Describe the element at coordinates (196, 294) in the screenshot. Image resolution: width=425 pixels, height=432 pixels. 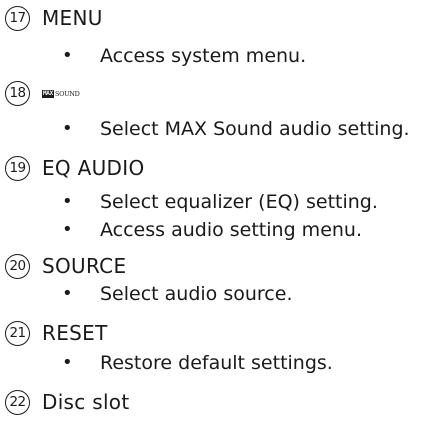
I see `bullet-text: Select audio source.` at that location.